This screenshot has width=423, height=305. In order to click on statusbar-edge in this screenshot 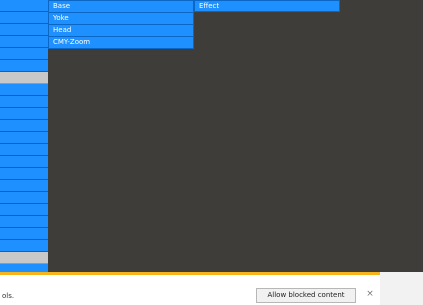, I will do `click(401, 288)`.